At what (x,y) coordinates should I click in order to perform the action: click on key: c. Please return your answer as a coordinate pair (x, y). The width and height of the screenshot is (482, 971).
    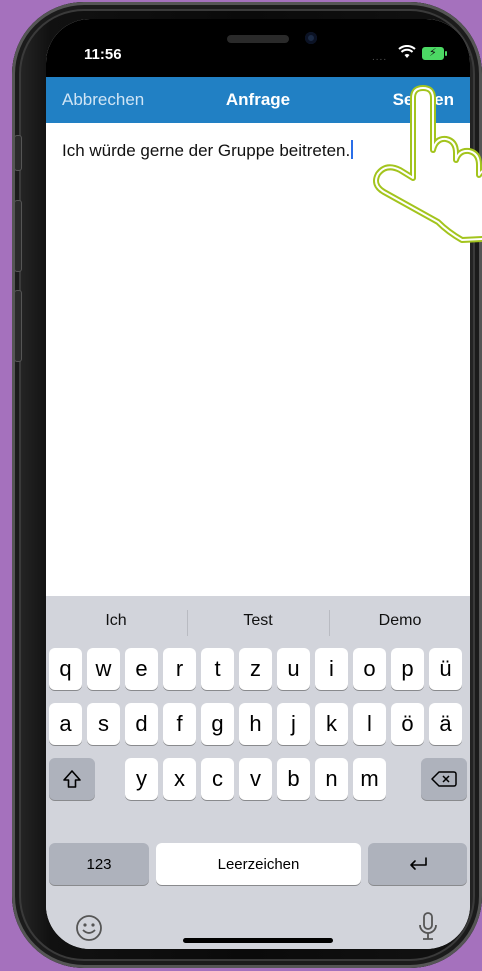
    Looking at the image, I should click on (217, 779).